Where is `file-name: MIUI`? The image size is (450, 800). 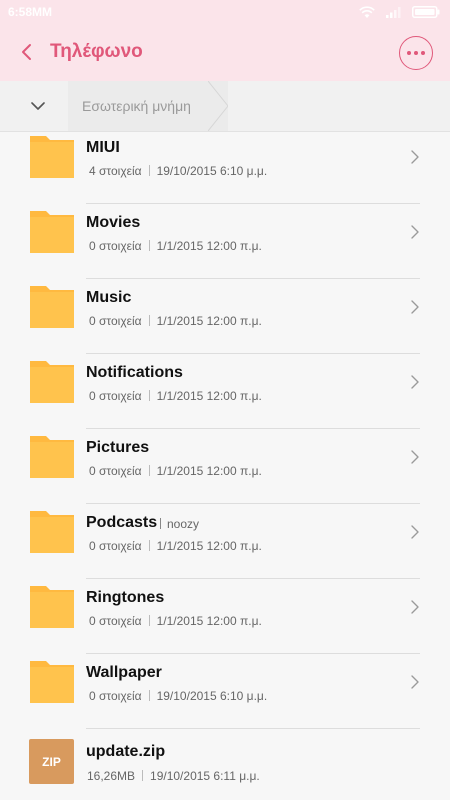 file-name: MIUI is located at coordinates (103, 147).